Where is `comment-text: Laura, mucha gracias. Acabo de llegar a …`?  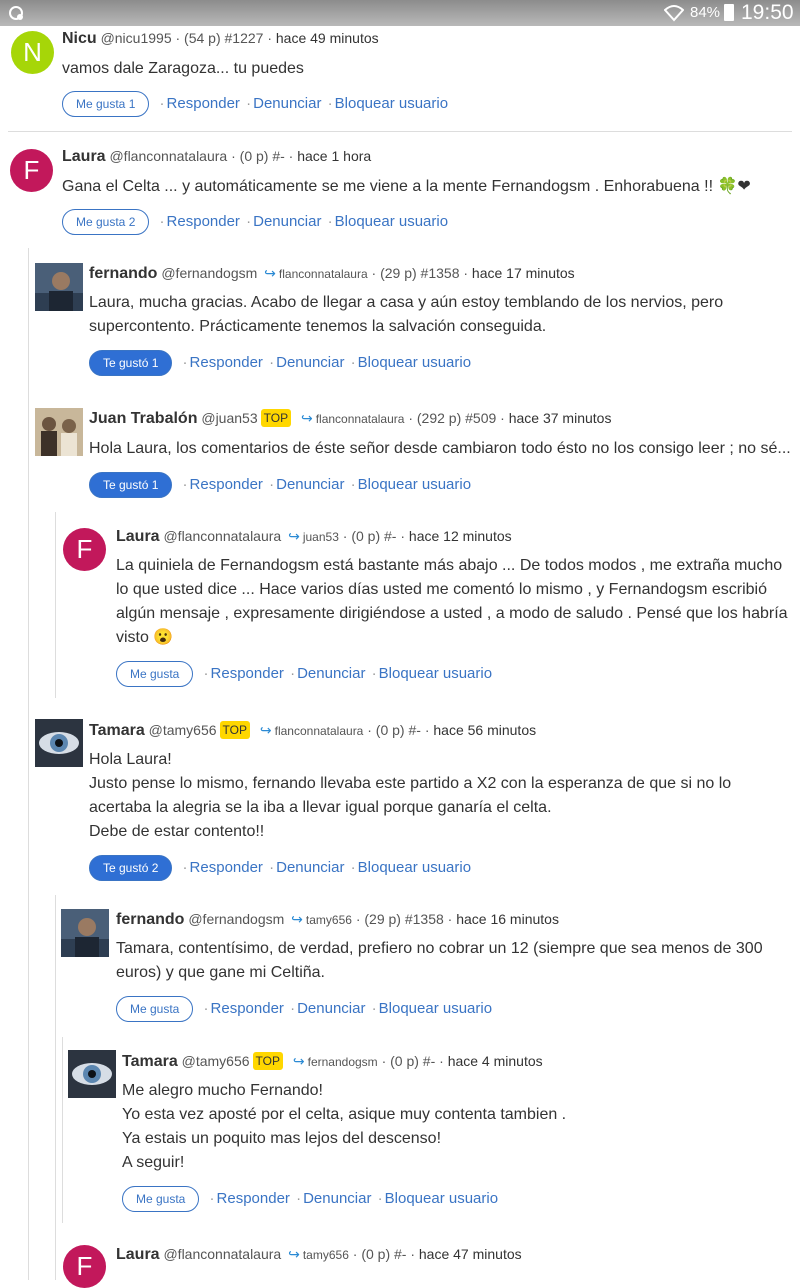 comment-text: Laura, mucha gracias. Acabo de llegar a … is located at coordinates (406, 315).